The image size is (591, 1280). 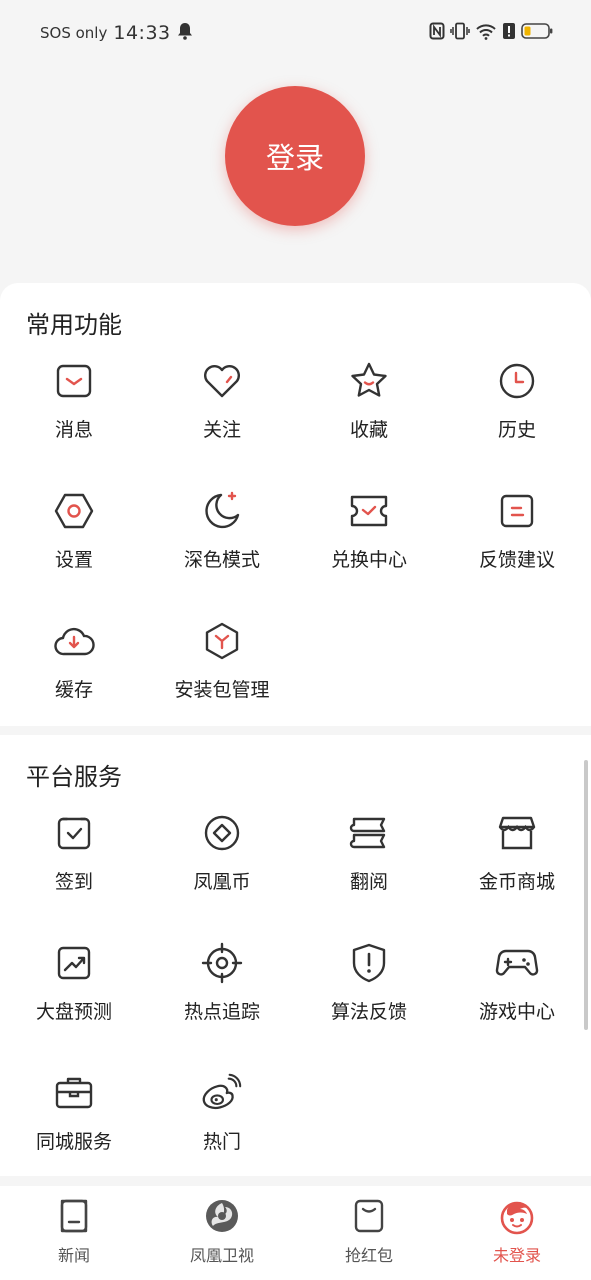 What do you see at coordinates (517, 511) in the screenshot?
I see `feedback-icon` at bounding box center [517, 511].